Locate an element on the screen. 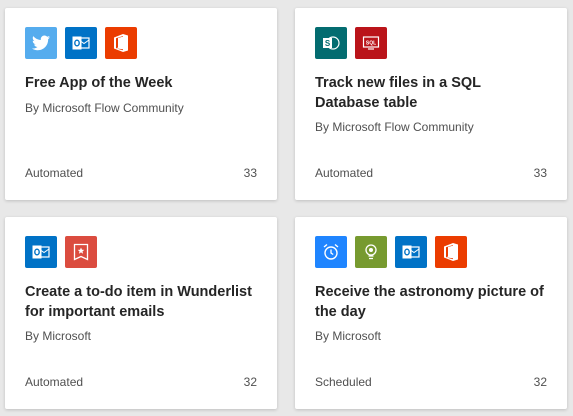  card-title: Track new files in a SQL Database table is located at coordinates (398, 93).